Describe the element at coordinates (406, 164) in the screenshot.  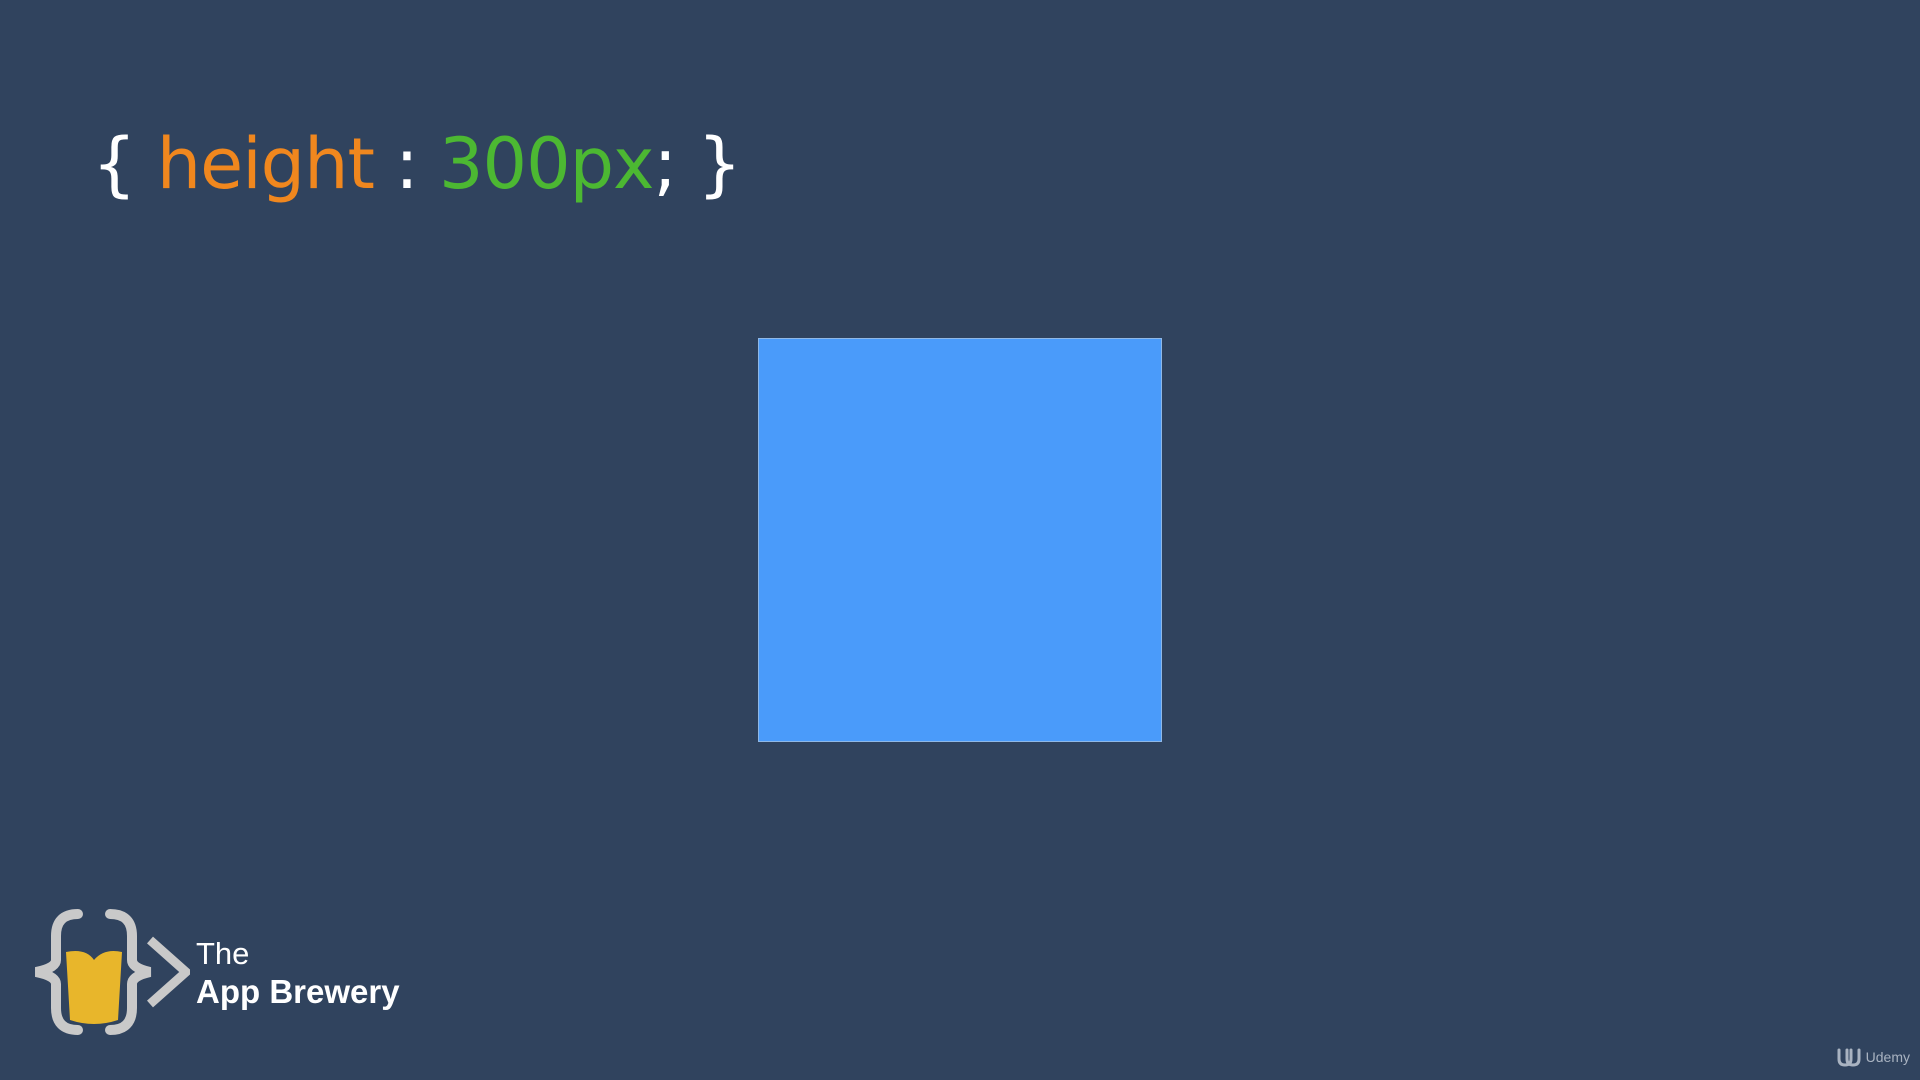
I see `colon: :` at that location.